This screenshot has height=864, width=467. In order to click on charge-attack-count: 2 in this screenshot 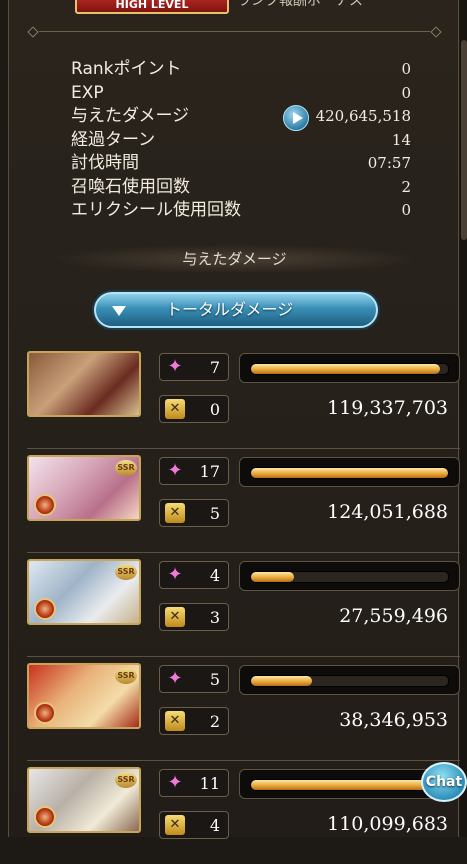, I will do `click(214, 721)`.